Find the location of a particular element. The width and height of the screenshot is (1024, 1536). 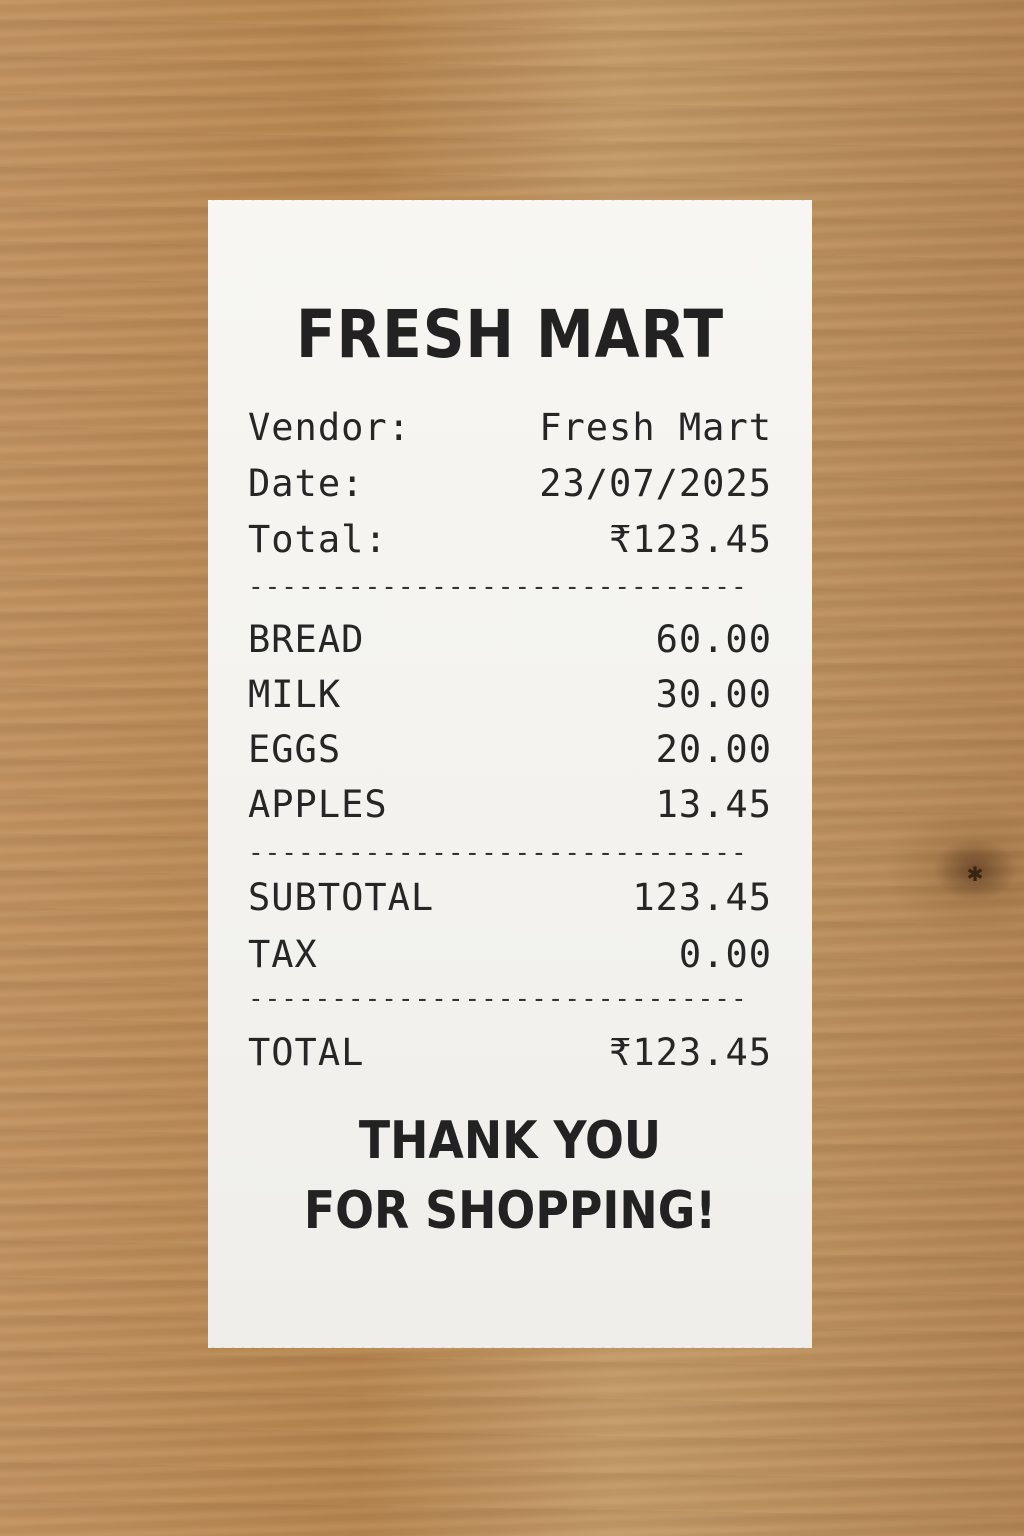

total-row: TOTAL ₹123.45 is located at coordinates (510, 1052).